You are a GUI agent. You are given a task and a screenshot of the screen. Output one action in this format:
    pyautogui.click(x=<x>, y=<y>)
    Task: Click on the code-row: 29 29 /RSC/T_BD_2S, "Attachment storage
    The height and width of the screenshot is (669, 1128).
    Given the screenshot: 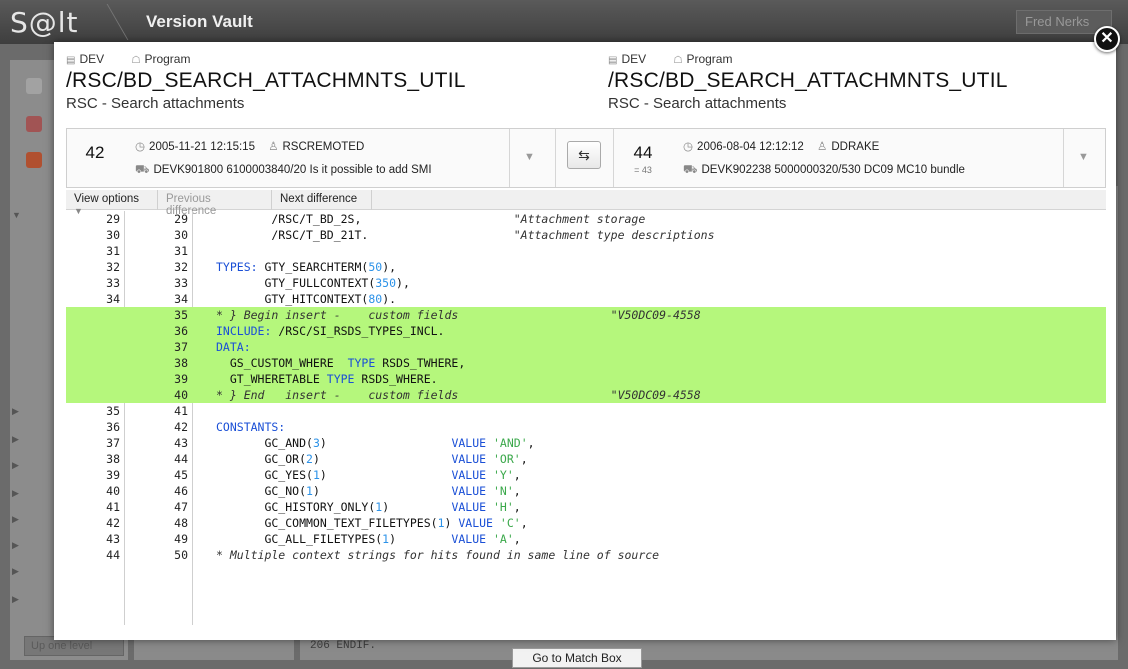 What is the action you would take?
    pyautogui.click(x=586, y=219)
    